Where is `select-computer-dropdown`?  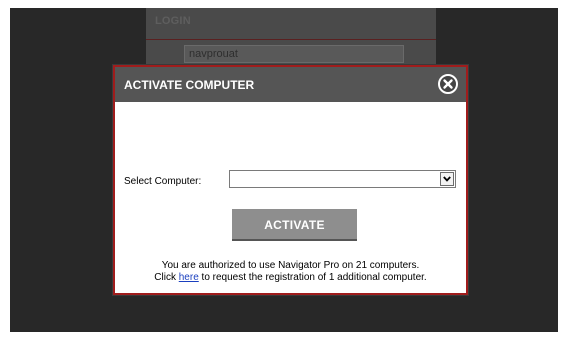 select-computer-dropdown is located at coordinates (342, 179).